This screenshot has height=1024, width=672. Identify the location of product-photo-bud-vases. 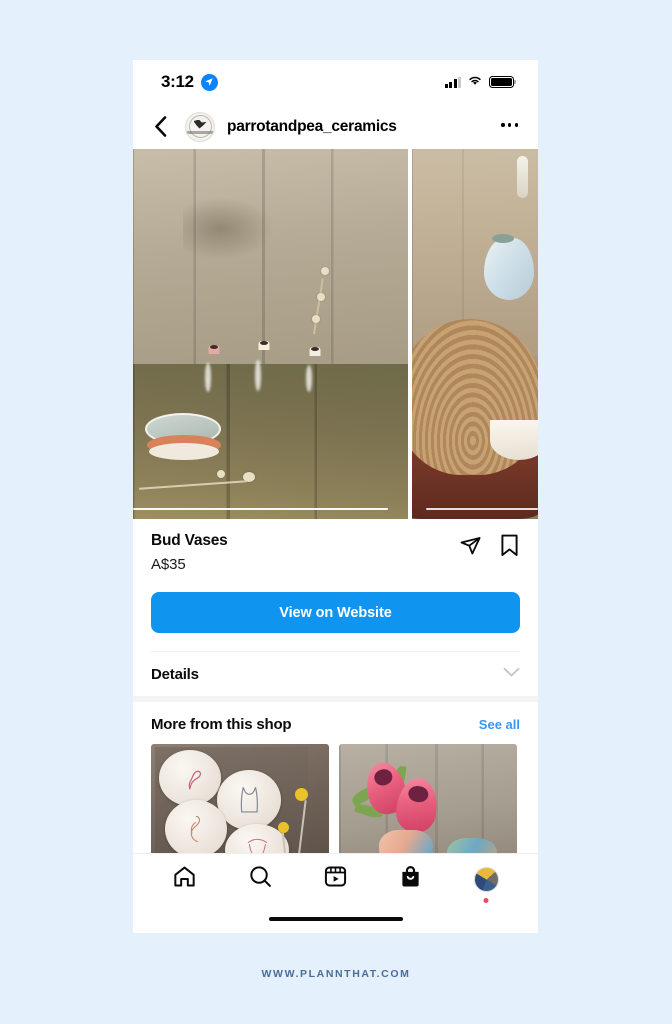
(270, 334).